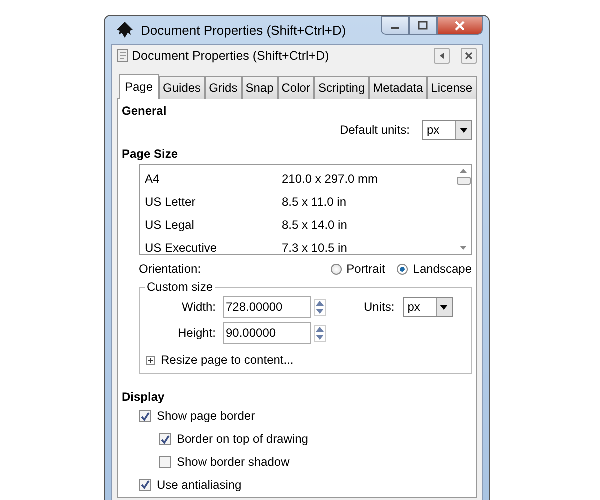 Image resolution: width=600 pixels, height=500 pixels. Describe the element at coordinates (145, 111) in the screenshot. I see `section-heading: General` at that location.